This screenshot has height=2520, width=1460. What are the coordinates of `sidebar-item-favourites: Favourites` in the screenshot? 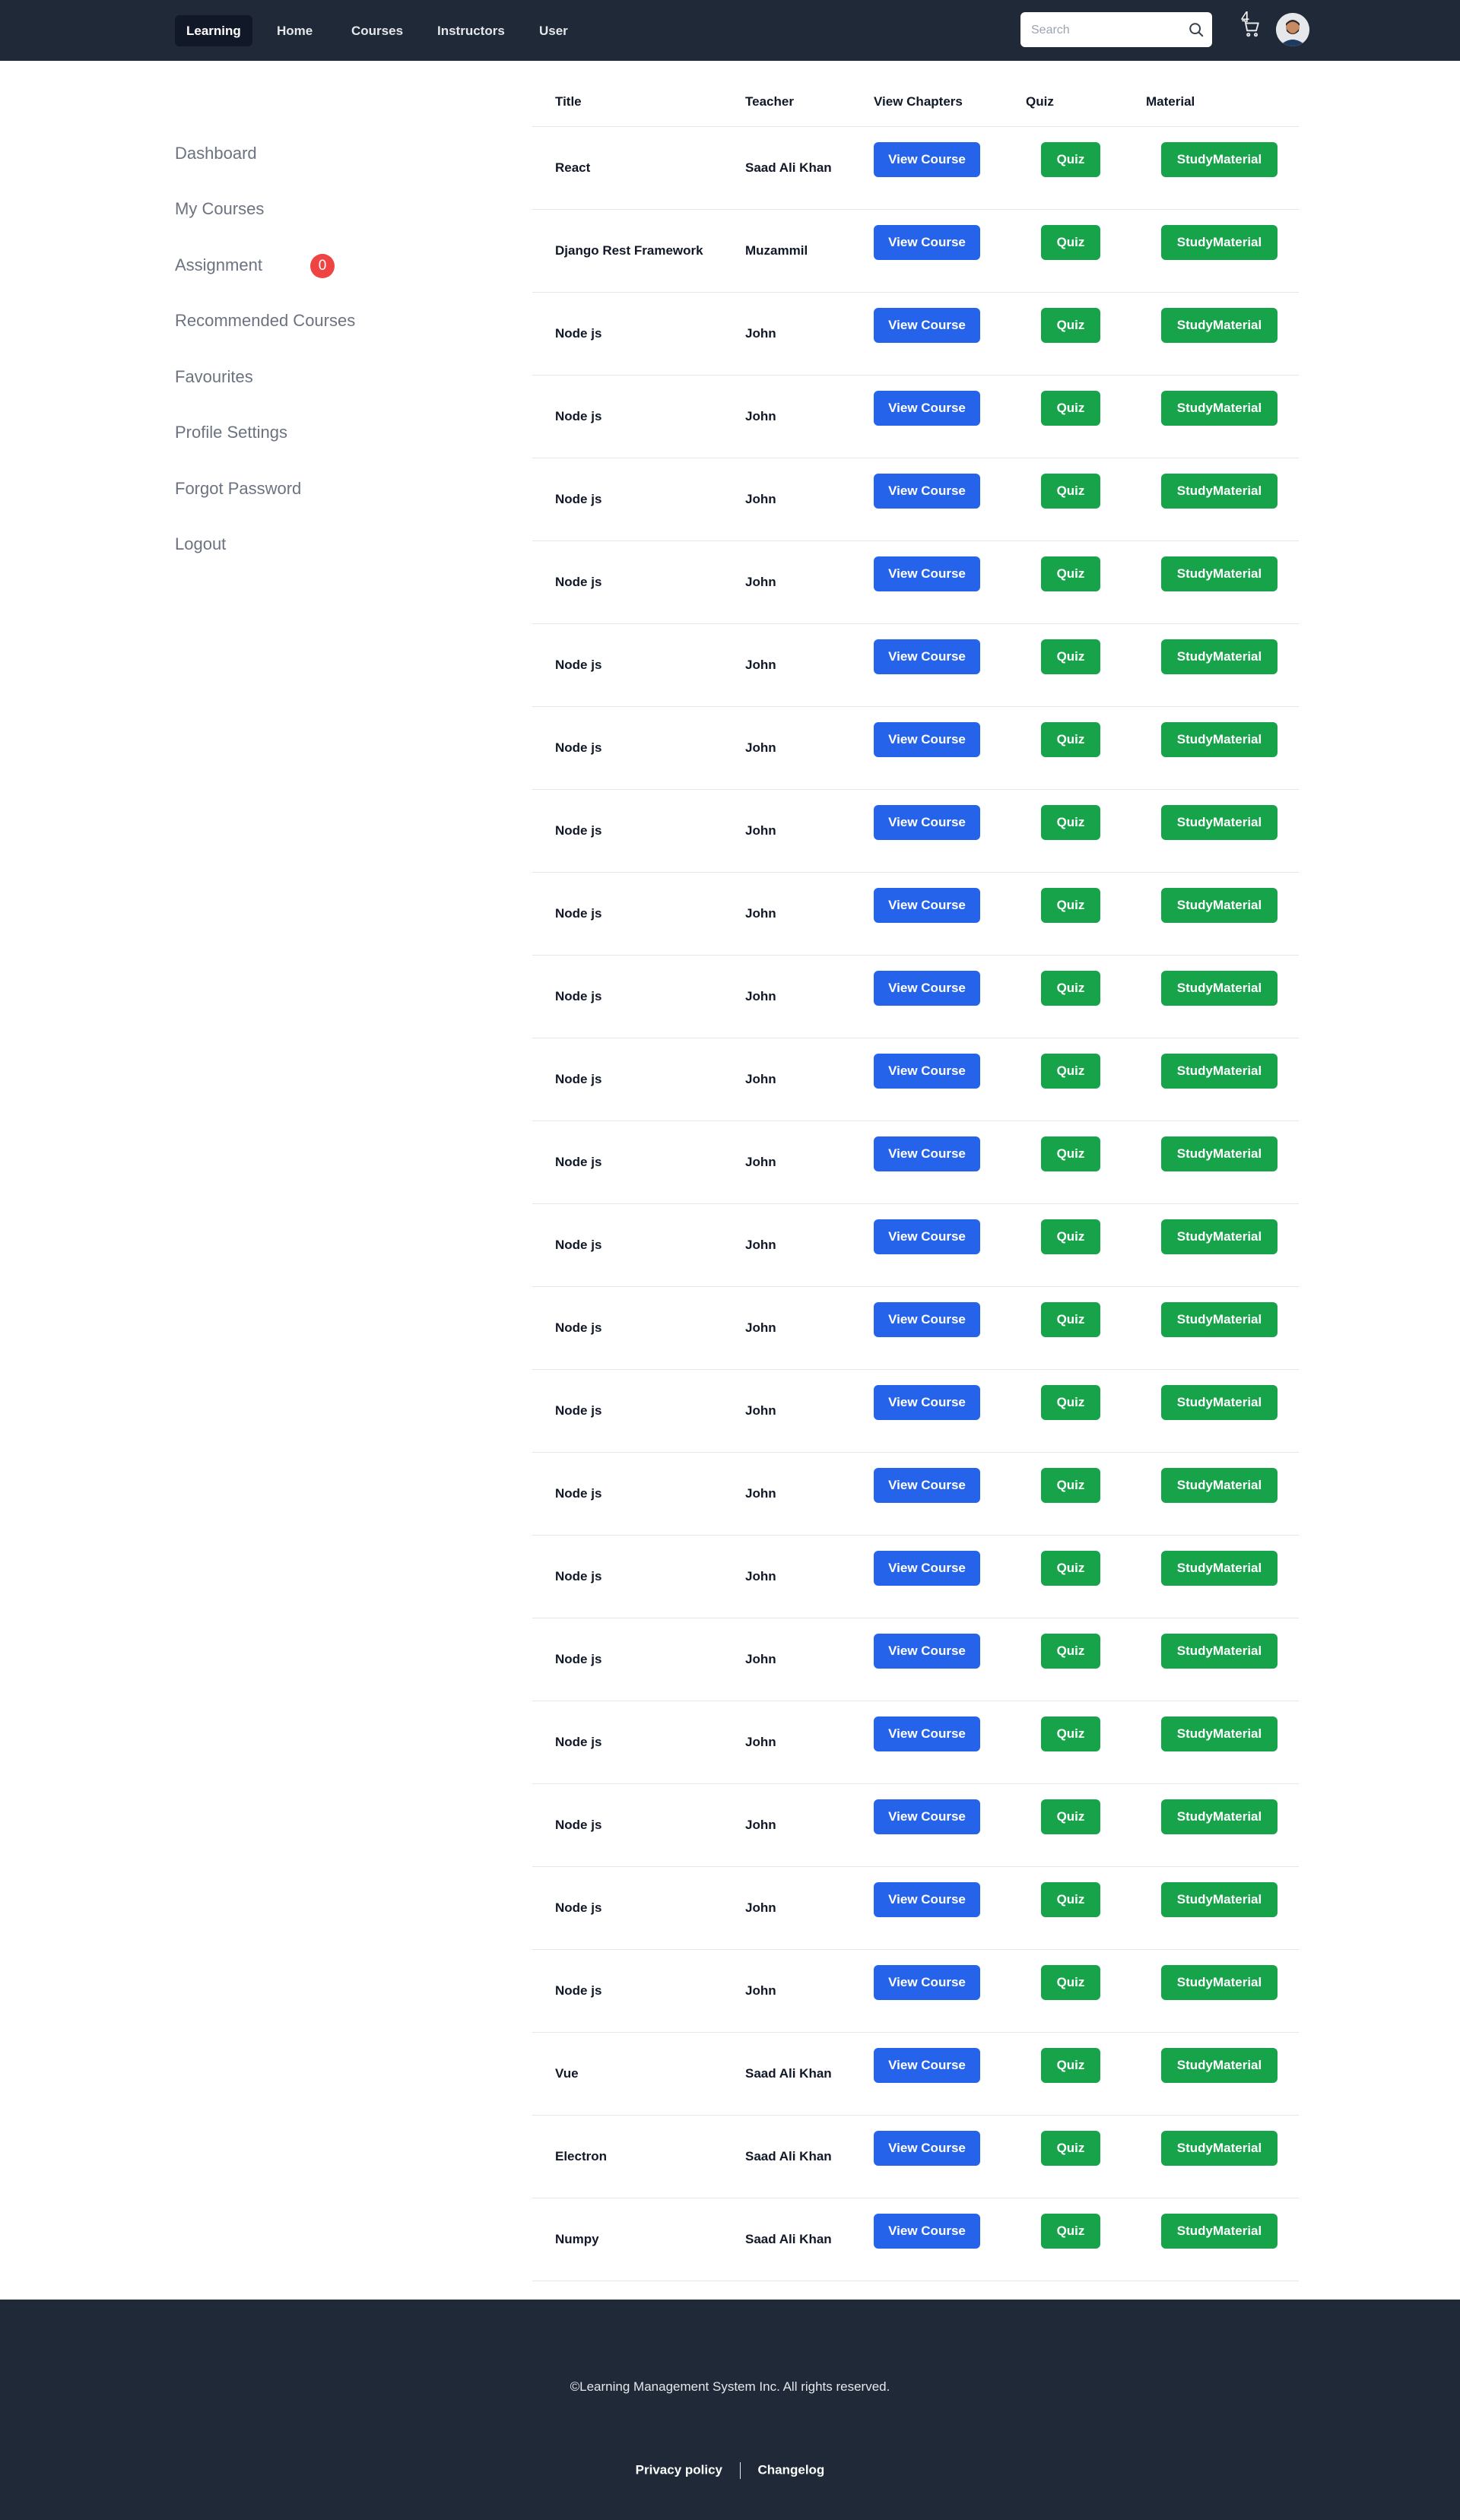 It's located at (214, 377).